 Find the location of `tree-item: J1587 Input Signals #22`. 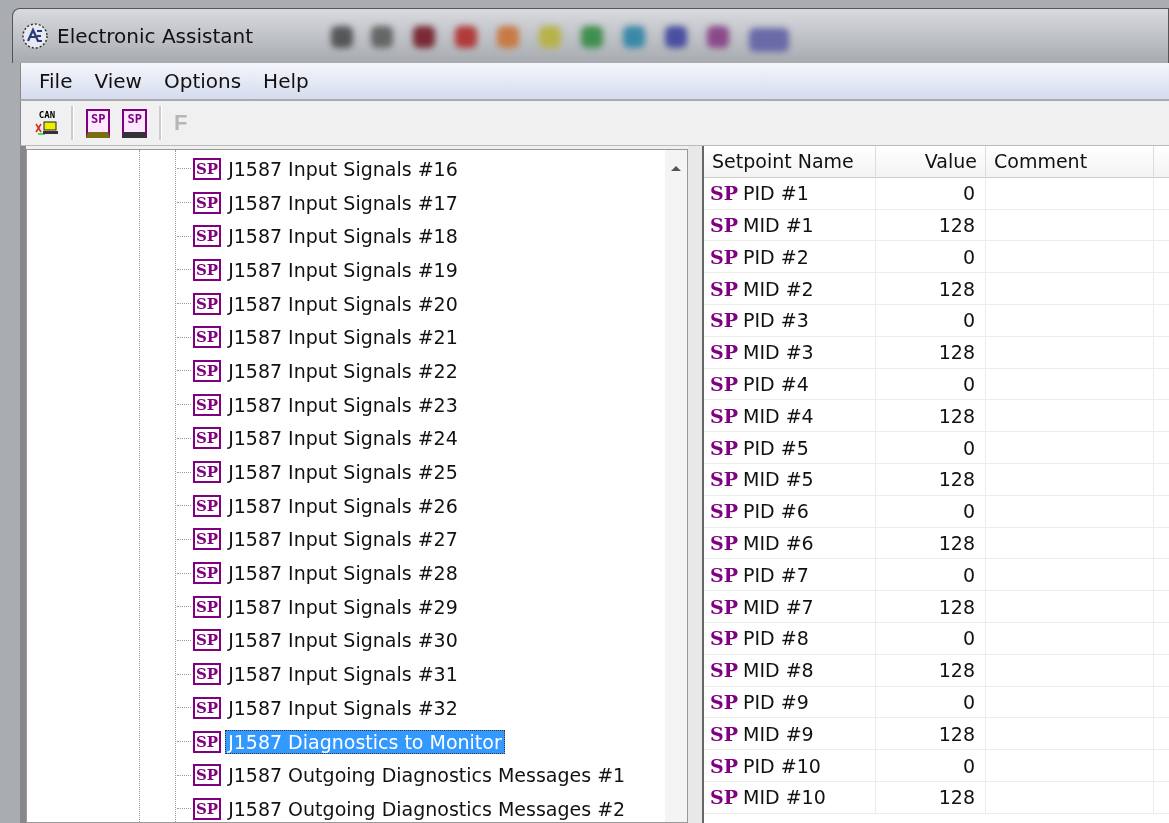

tree-item: J1587 Input Signals #22 is located at coordinates (343, 370).